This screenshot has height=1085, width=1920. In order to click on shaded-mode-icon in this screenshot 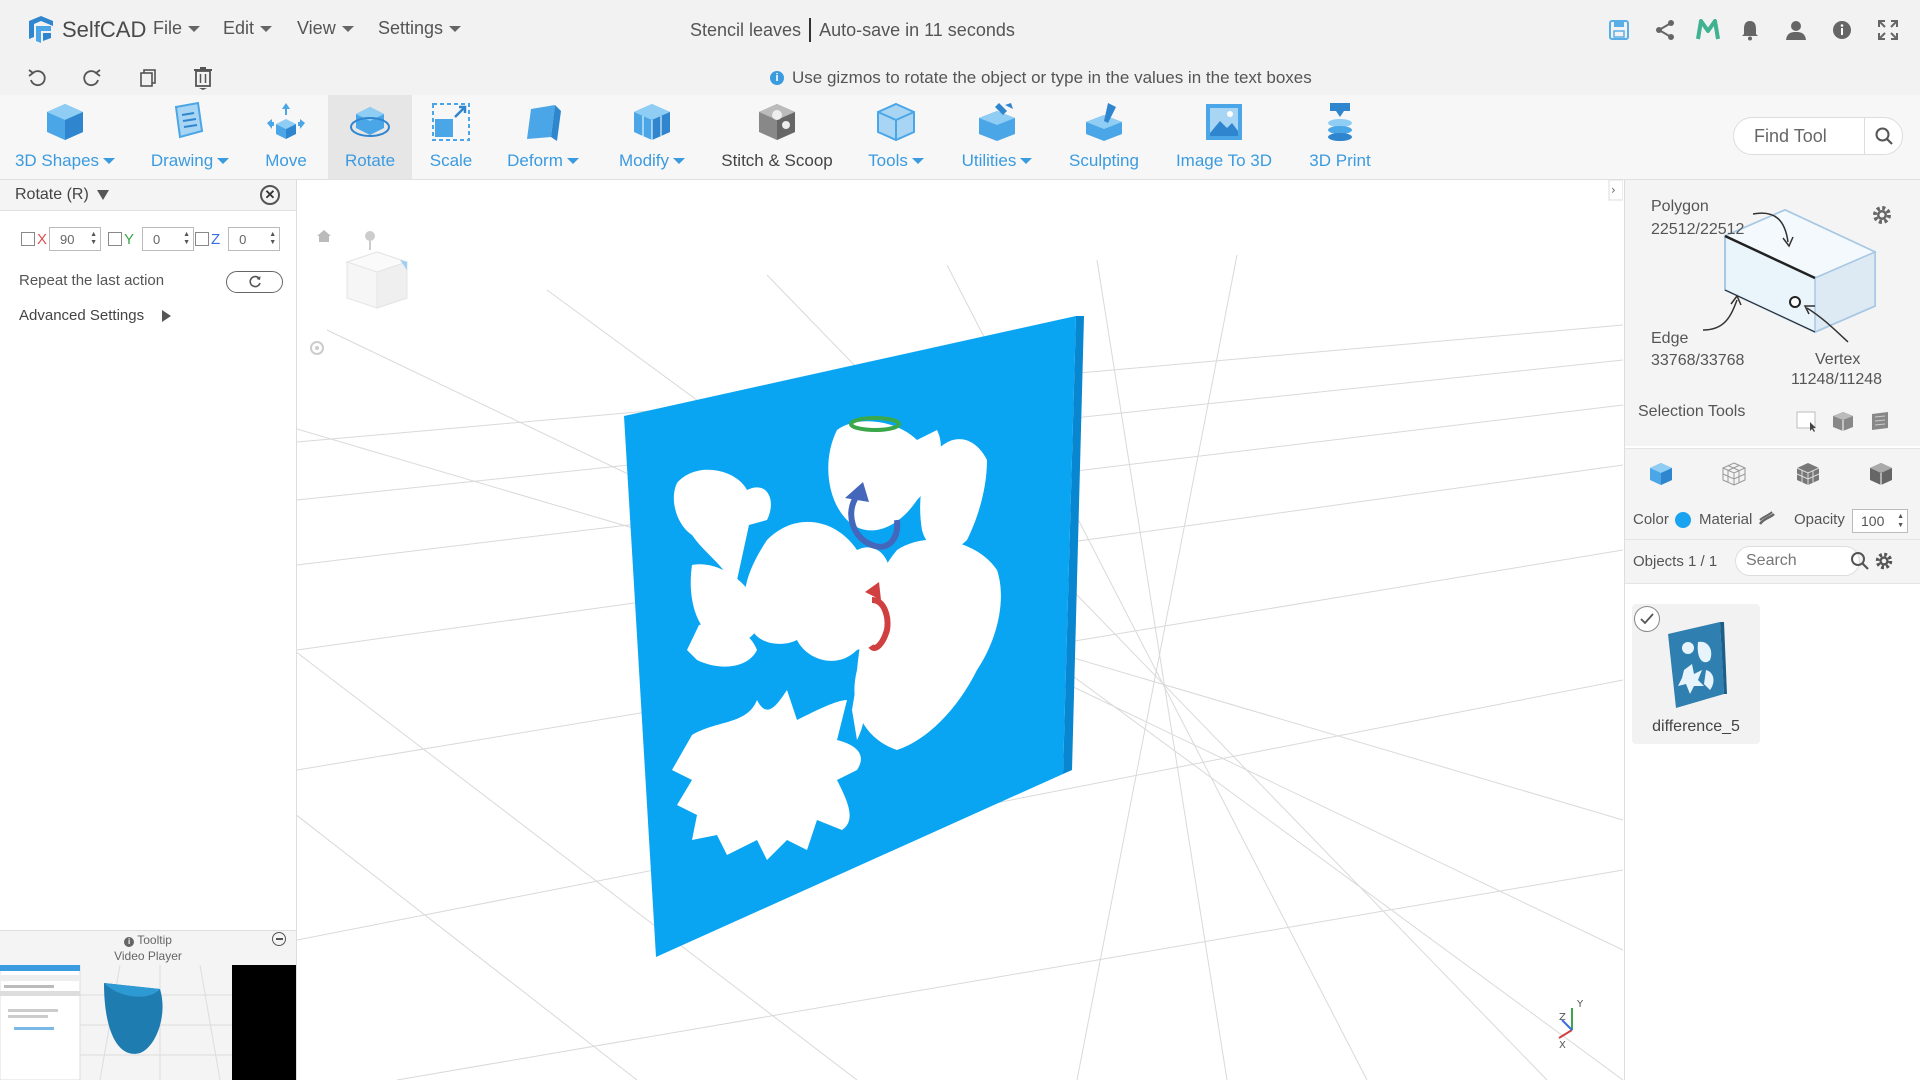, I will do `click(1881, 476)`.